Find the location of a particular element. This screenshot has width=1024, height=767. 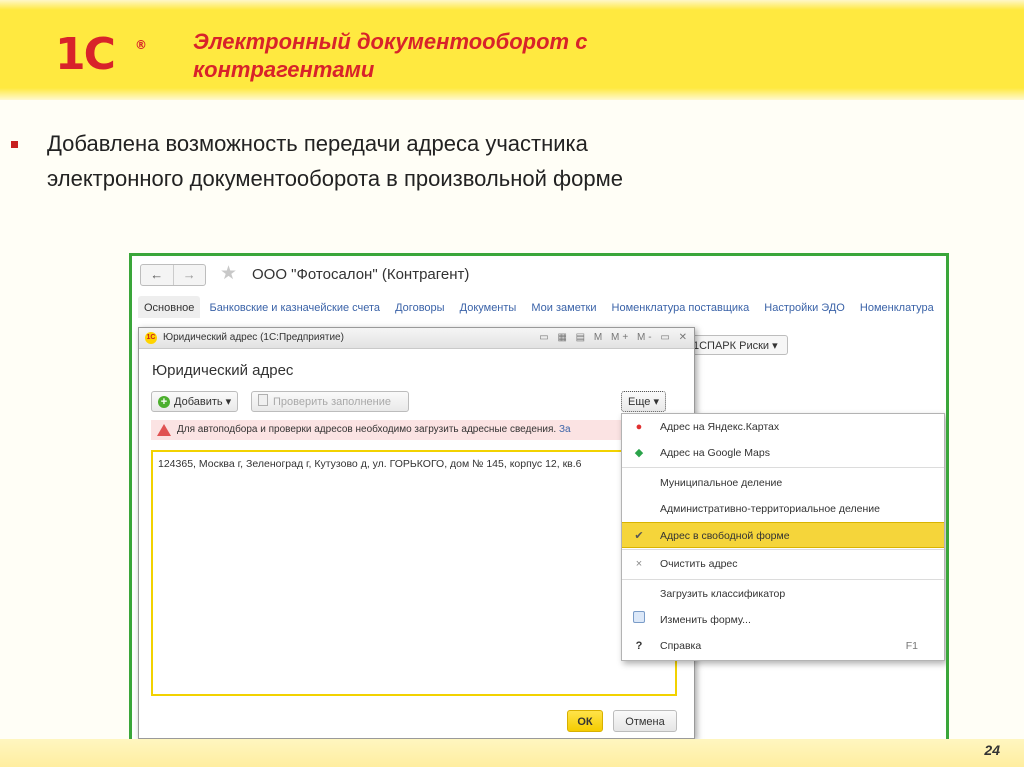

tab-contracts: Договоры is located at coordinates (419, 305).